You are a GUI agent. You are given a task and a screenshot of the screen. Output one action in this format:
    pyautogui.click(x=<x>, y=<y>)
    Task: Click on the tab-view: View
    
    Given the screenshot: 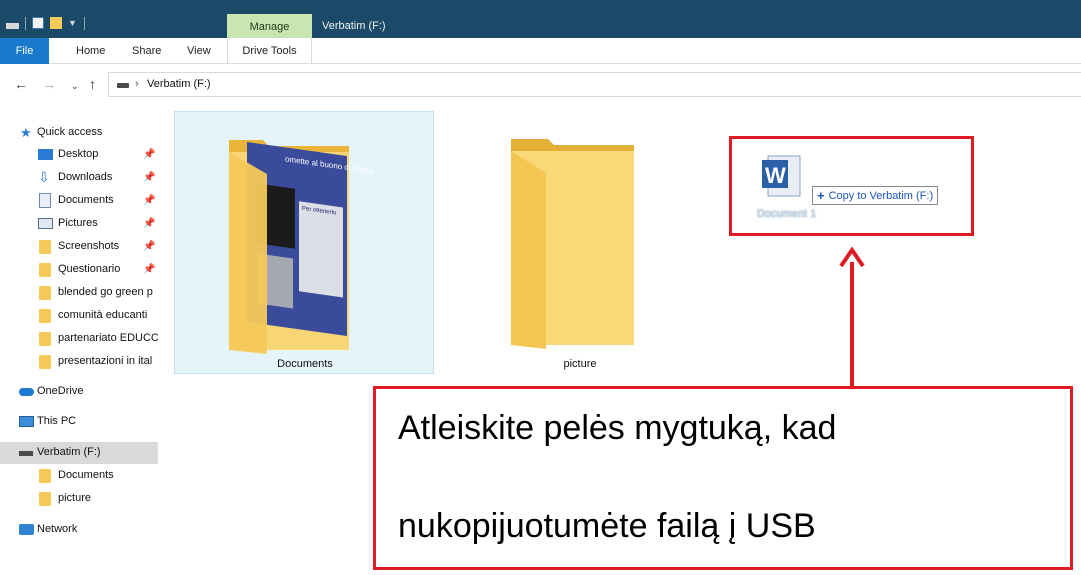 What is the action you would take?
    pyautogui.click(x=199, y=51)
    